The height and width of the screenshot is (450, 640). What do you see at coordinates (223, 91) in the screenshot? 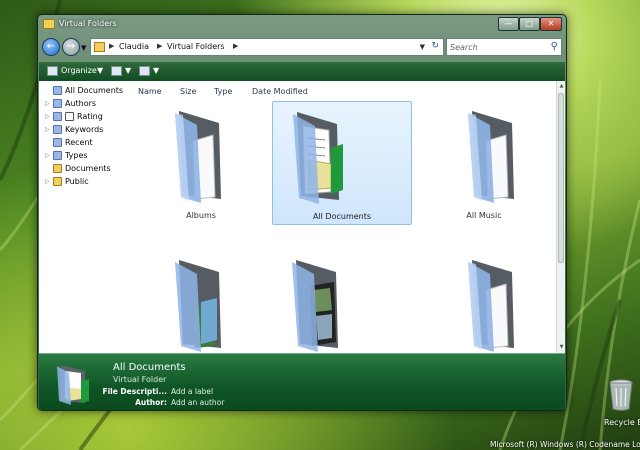
I see `column-type: Type` at bounding box center [223, 91].